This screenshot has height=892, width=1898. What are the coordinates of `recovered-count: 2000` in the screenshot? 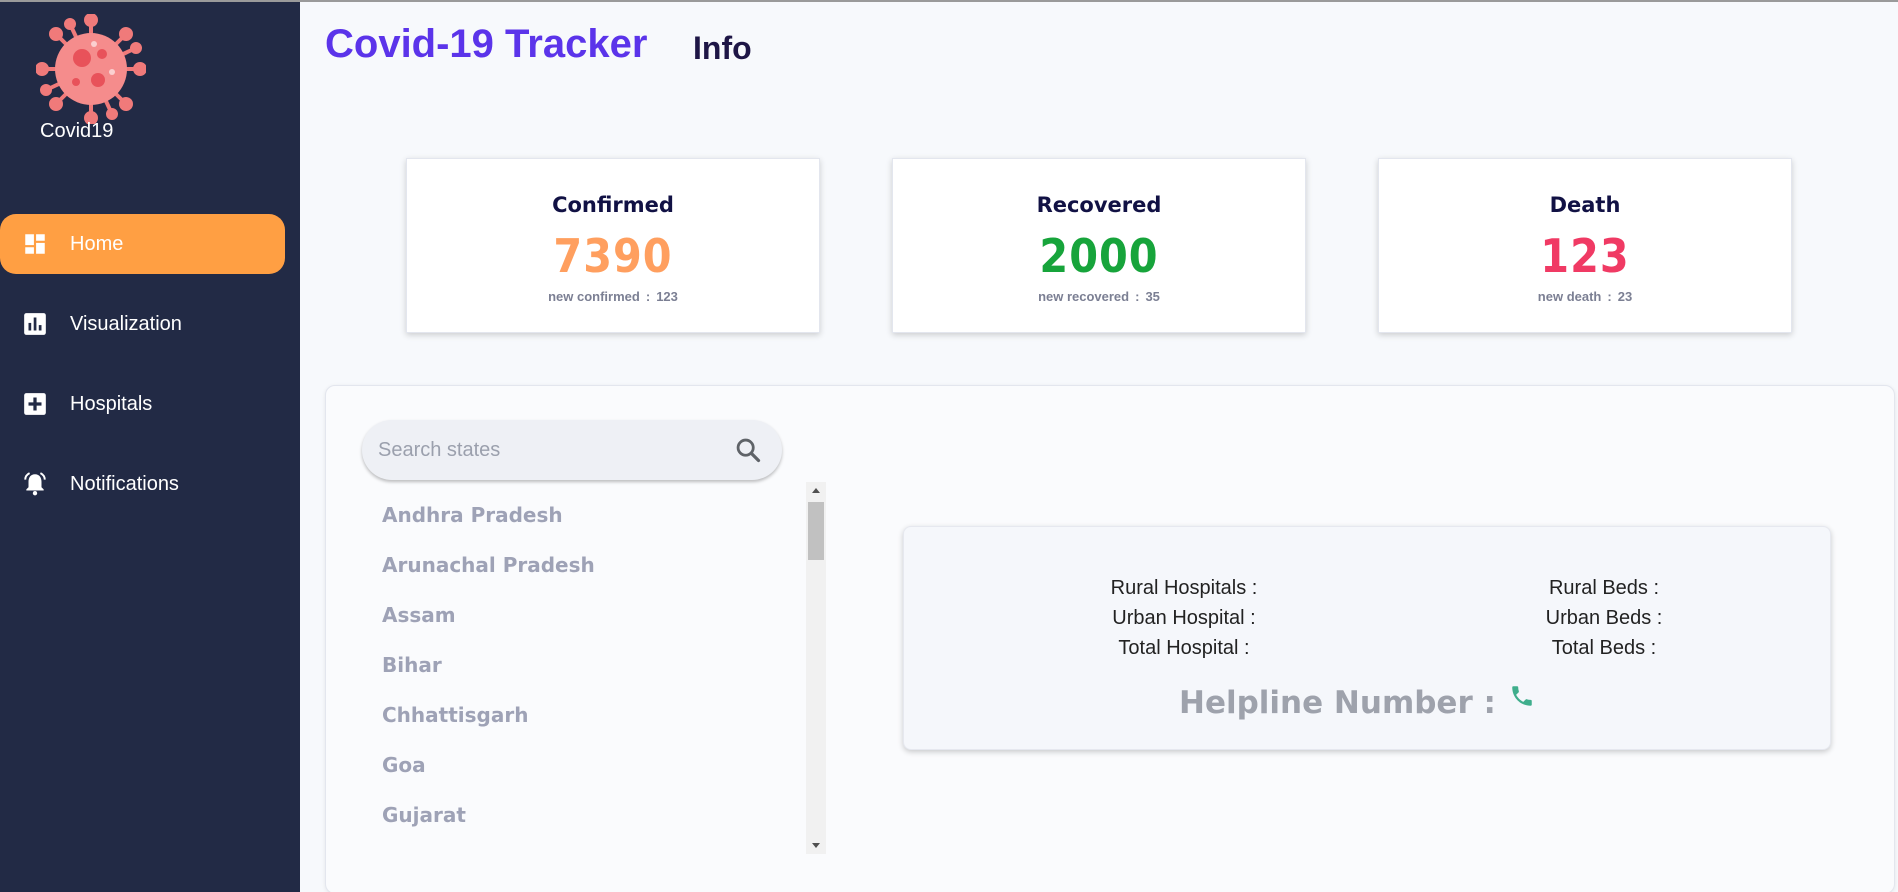 It's located at (1099, 256).